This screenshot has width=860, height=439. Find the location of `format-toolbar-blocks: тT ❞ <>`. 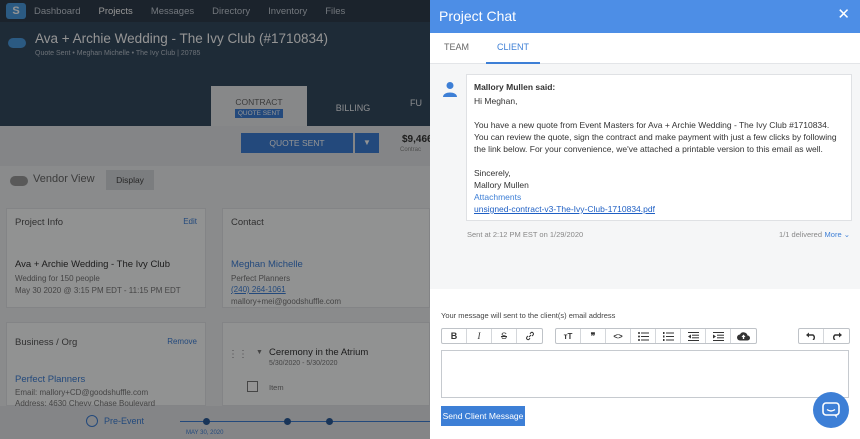

format-toolbar-blocks: тT ❞ <> is located at coordinates (656, 336).